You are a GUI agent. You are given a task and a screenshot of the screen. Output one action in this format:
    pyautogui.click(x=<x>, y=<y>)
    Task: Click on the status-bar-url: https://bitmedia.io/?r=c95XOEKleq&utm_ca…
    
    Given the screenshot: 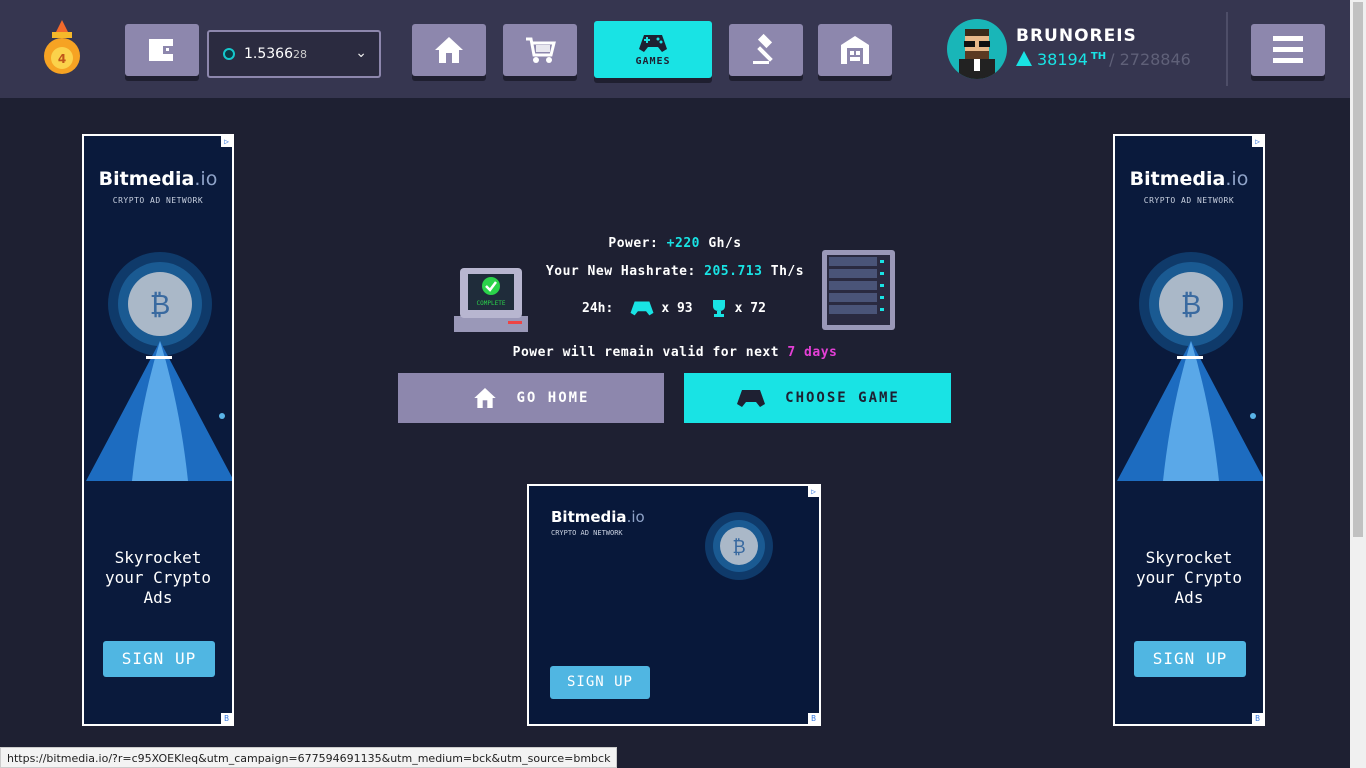 What is the action you would take?
    pyautogui.click(x=309, y=757)
    